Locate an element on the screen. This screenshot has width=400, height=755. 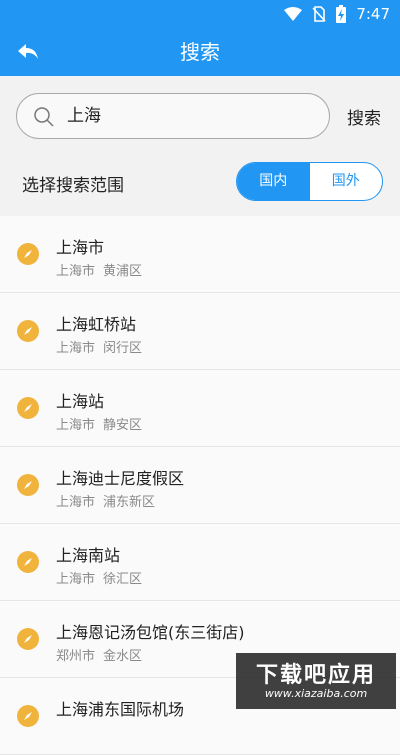
result-district: 静安区 is located at coordinates (122, 425).